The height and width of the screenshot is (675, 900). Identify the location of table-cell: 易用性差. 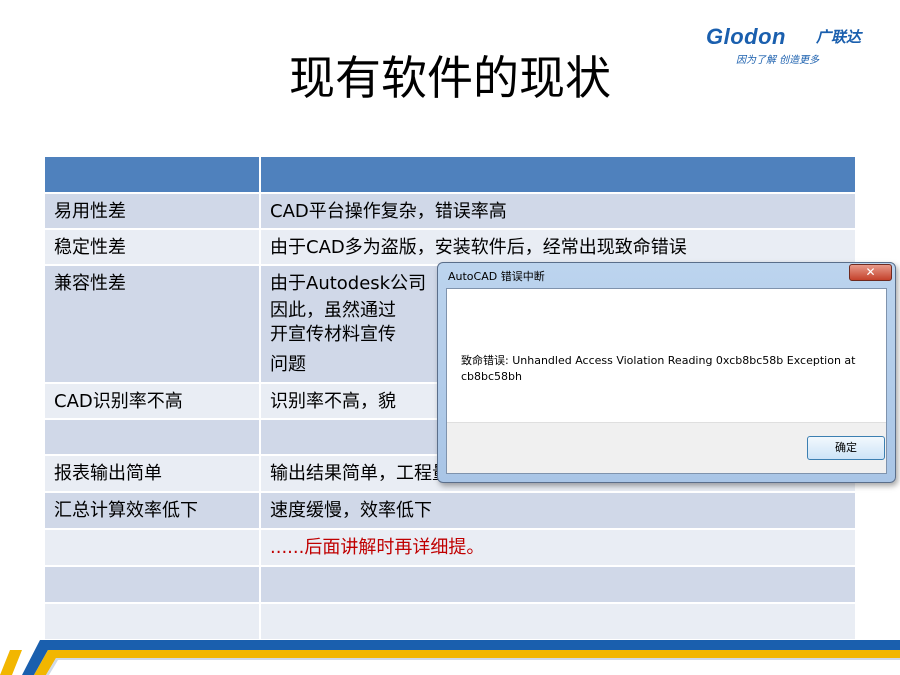
(152, 211).